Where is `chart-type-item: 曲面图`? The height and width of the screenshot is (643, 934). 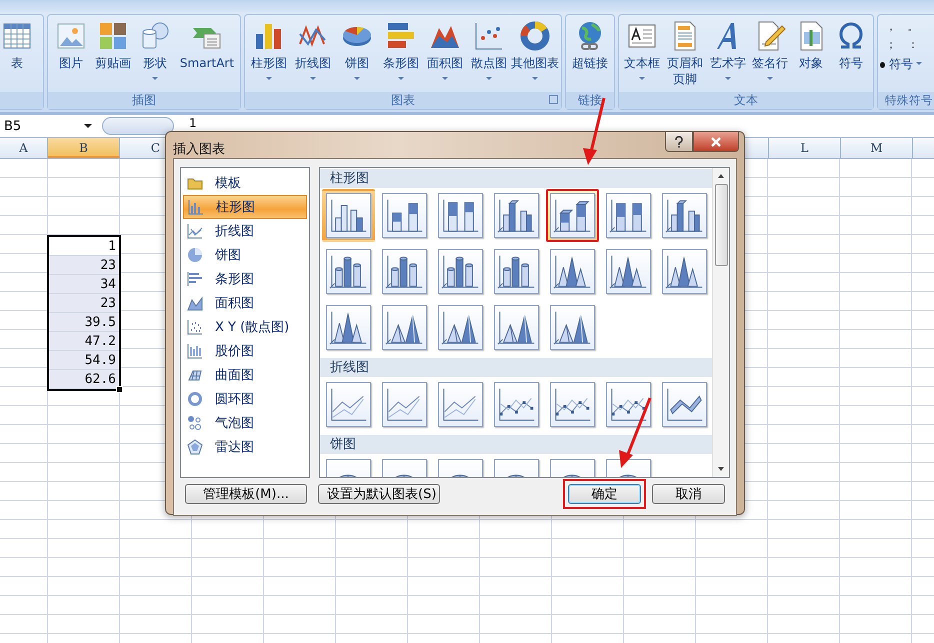 chart-type-item: 曲面图 is located at coordinates (245, 375).